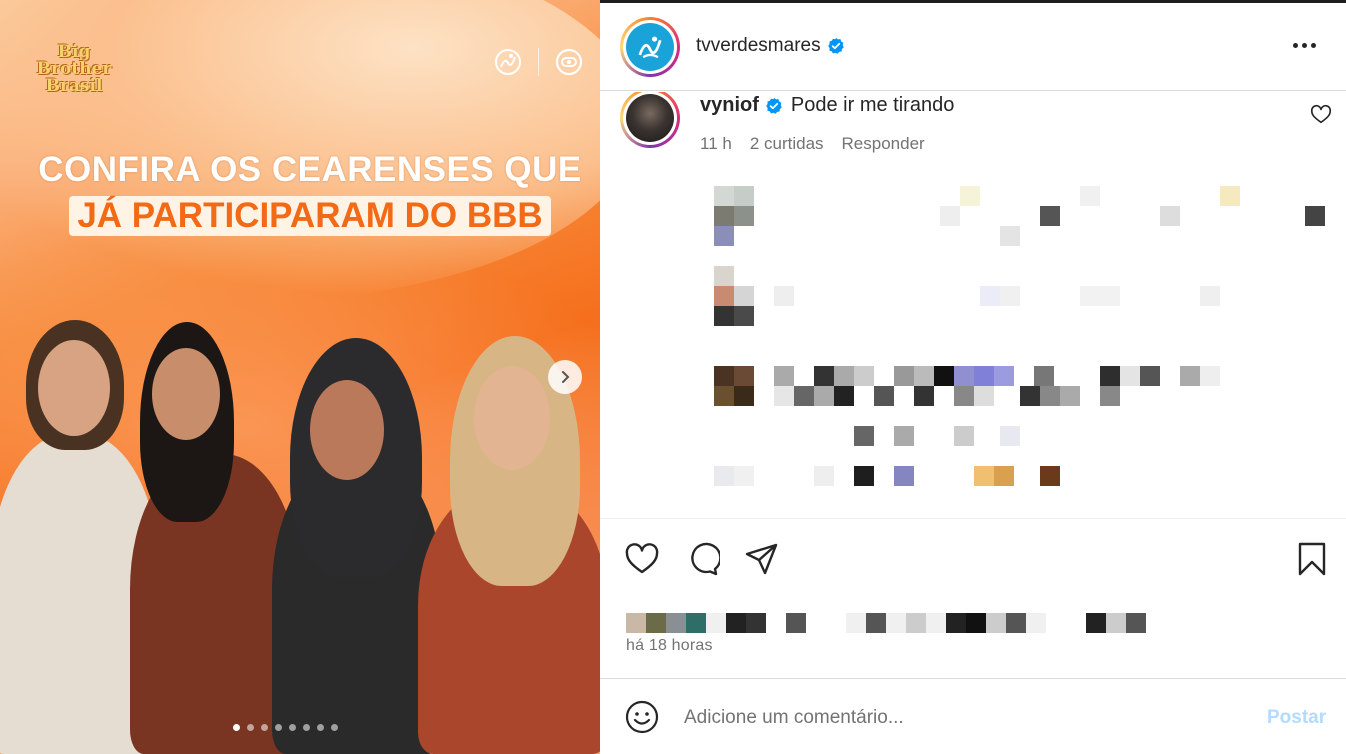 This screenshot has width=1346, height=754. I want to click on smiley-icon, so click(642, 717).